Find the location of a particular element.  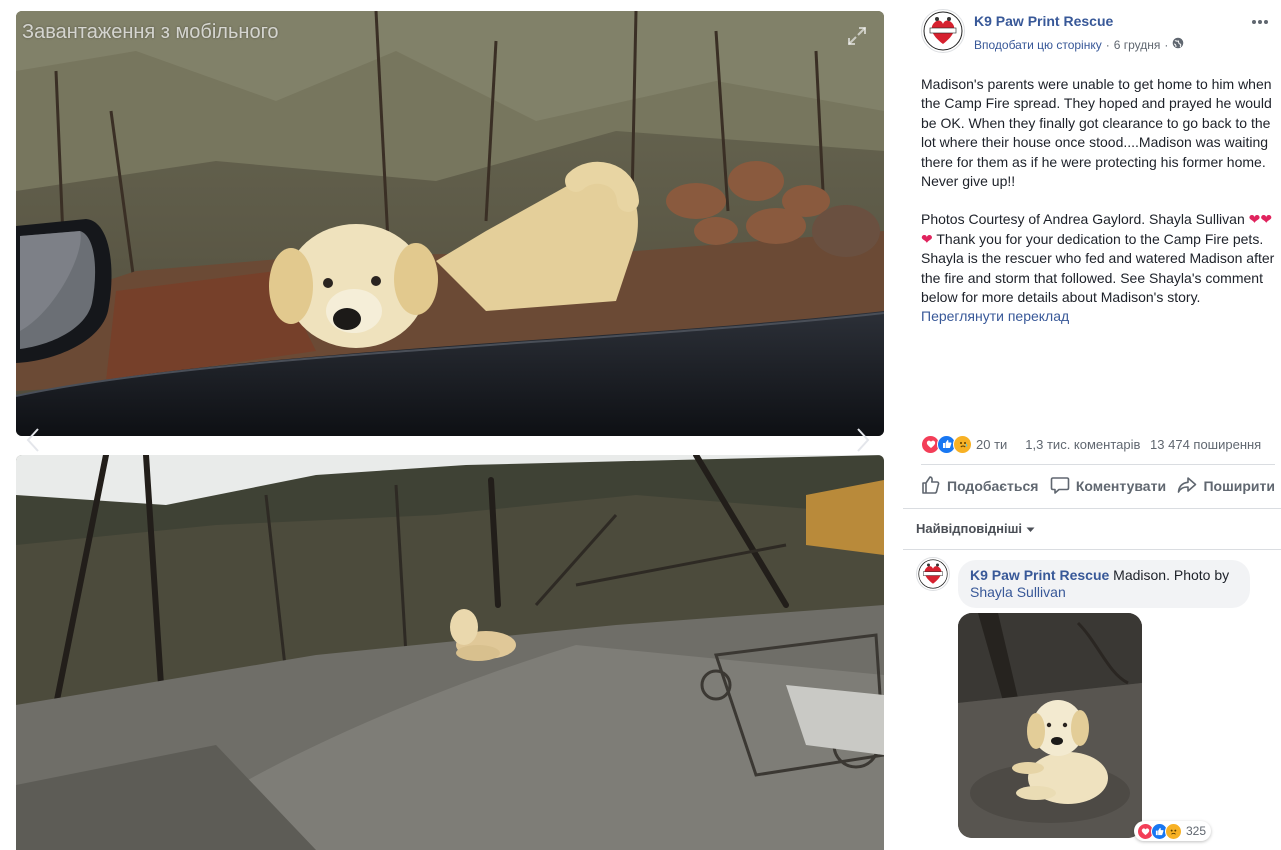

stats-counts: 1,3 тис. коментарів 13 474 поширення is located at coordinates (1140, 444).